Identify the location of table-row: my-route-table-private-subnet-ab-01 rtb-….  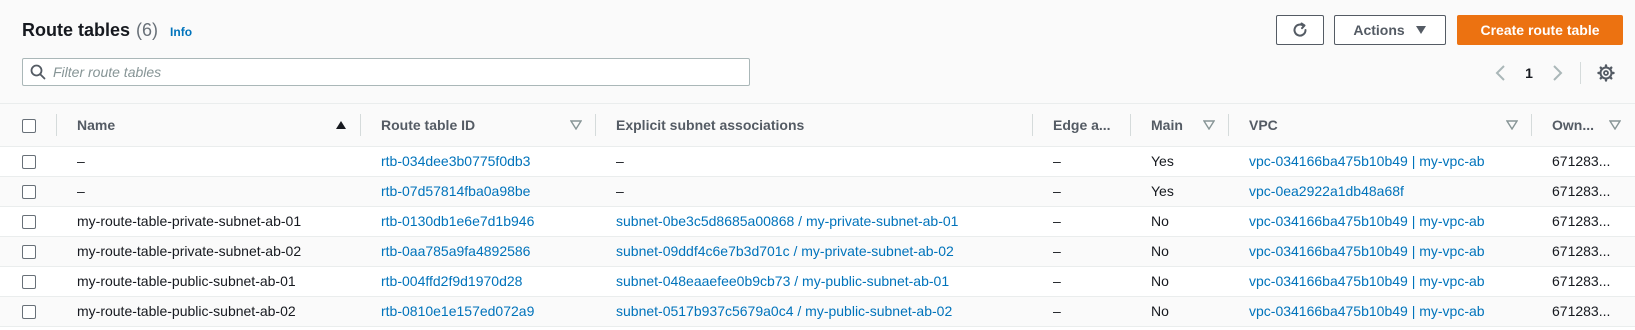
(817, 221).